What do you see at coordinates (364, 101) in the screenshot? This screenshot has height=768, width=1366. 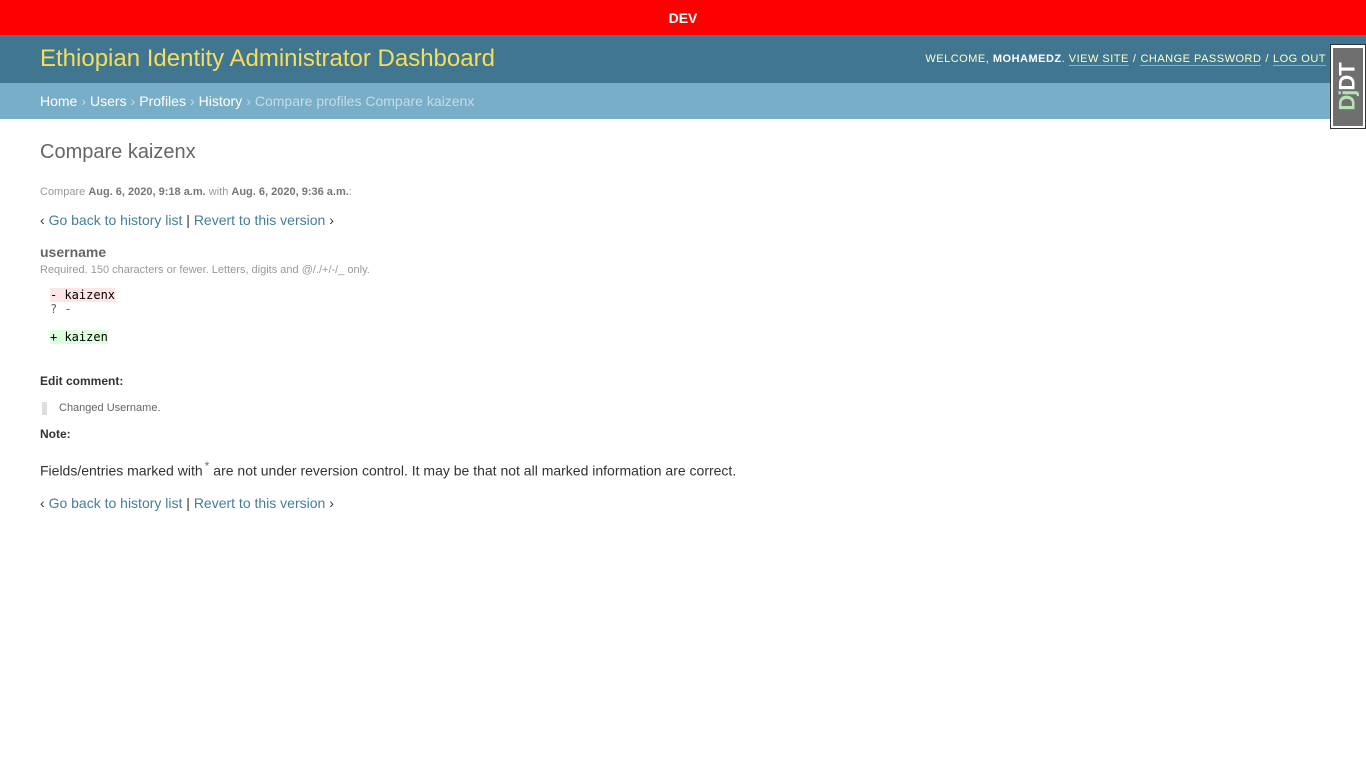 I see `breadcrumb-current: Compare profiles Compare kaizenx` at bounding box center [364, 101].